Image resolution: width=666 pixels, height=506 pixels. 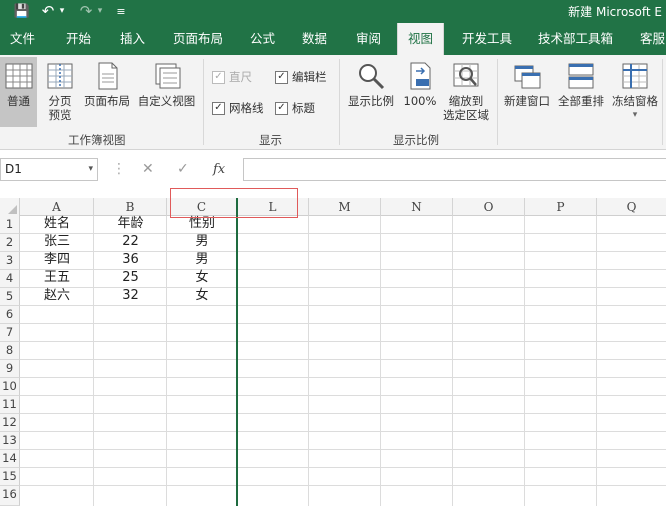 What do you see at coordinates (60, 101) in the screenshot?
I see `page-break-preview-label-1: 分页` at bounding box center [60, 101].